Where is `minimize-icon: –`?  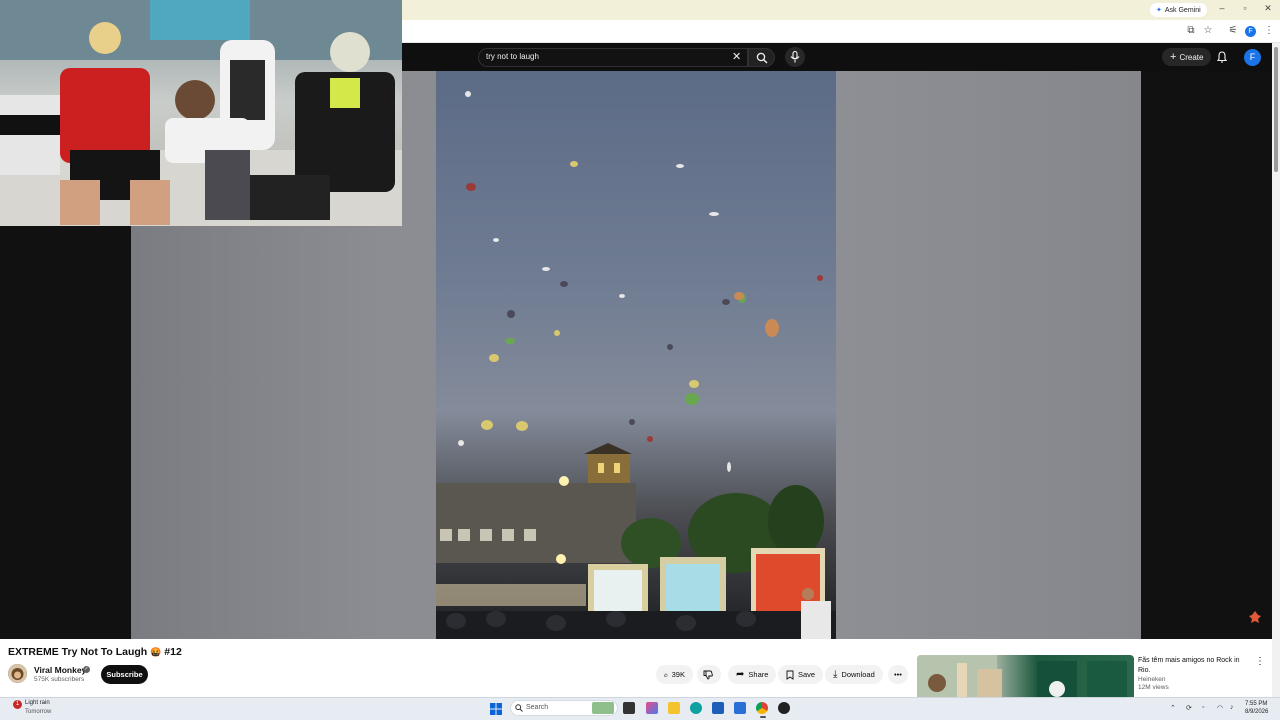 minimize-icon: – is located at coordinates (1222, 8).